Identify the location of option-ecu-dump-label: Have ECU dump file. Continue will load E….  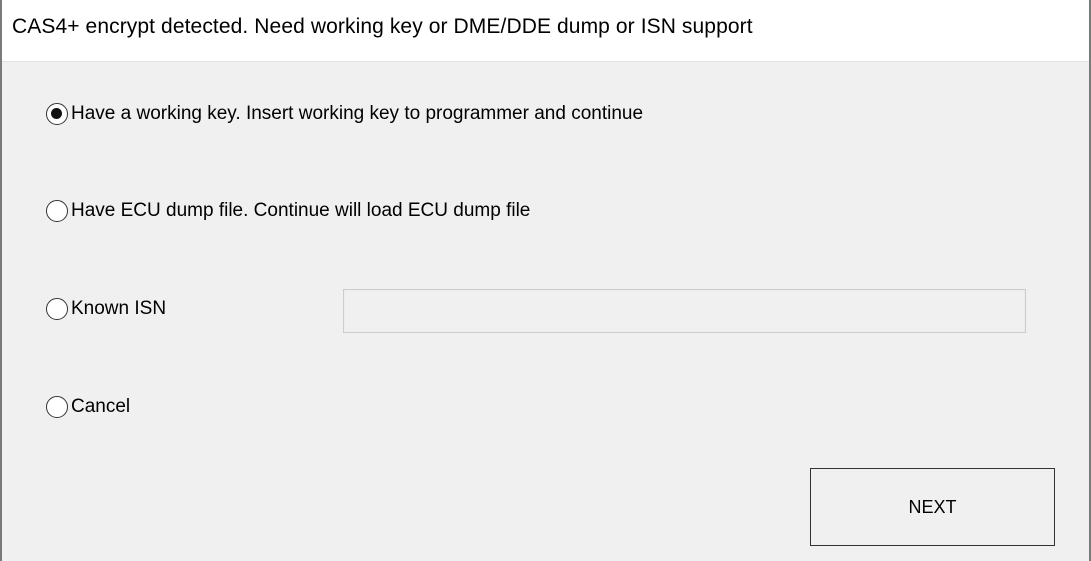
(301, 210).